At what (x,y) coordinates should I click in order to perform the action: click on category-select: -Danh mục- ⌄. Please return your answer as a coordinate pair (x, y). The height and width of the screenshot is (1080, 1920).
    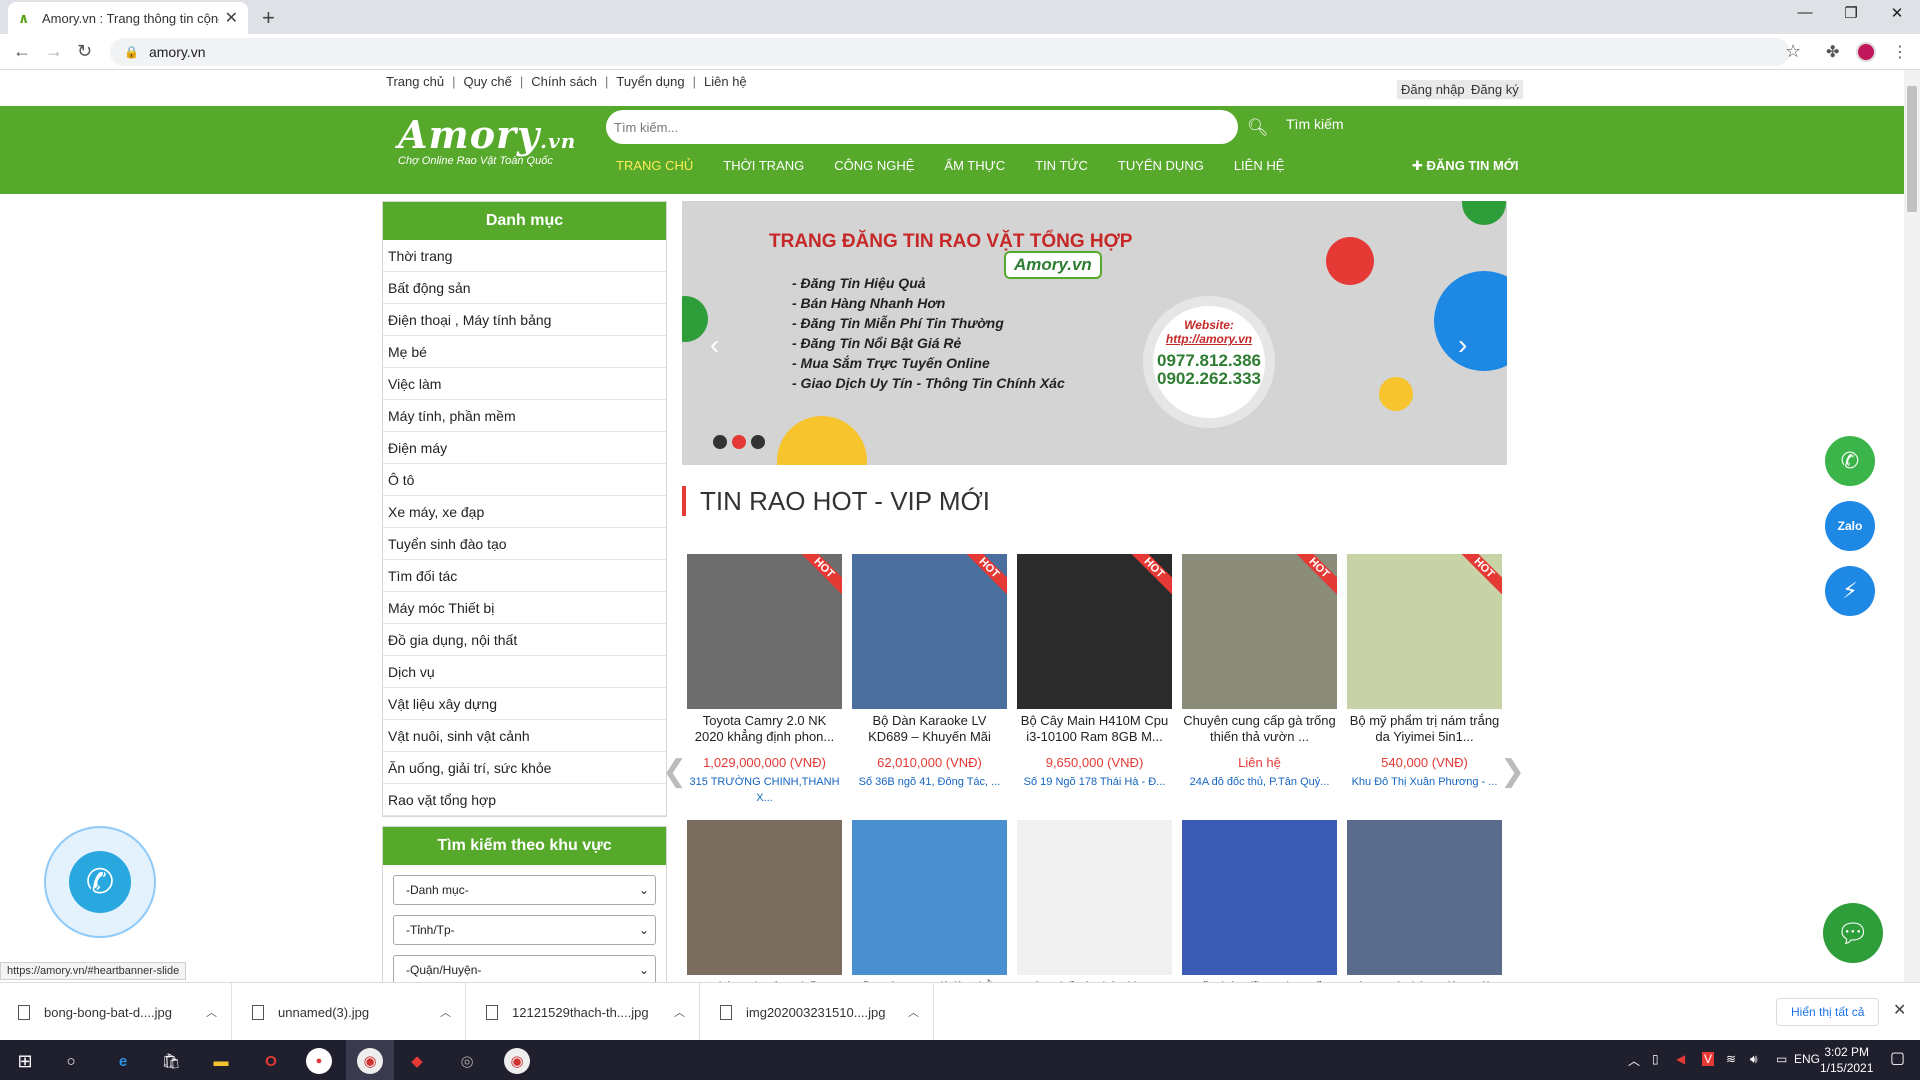
    Looking at the image, I should click on (524, 890).